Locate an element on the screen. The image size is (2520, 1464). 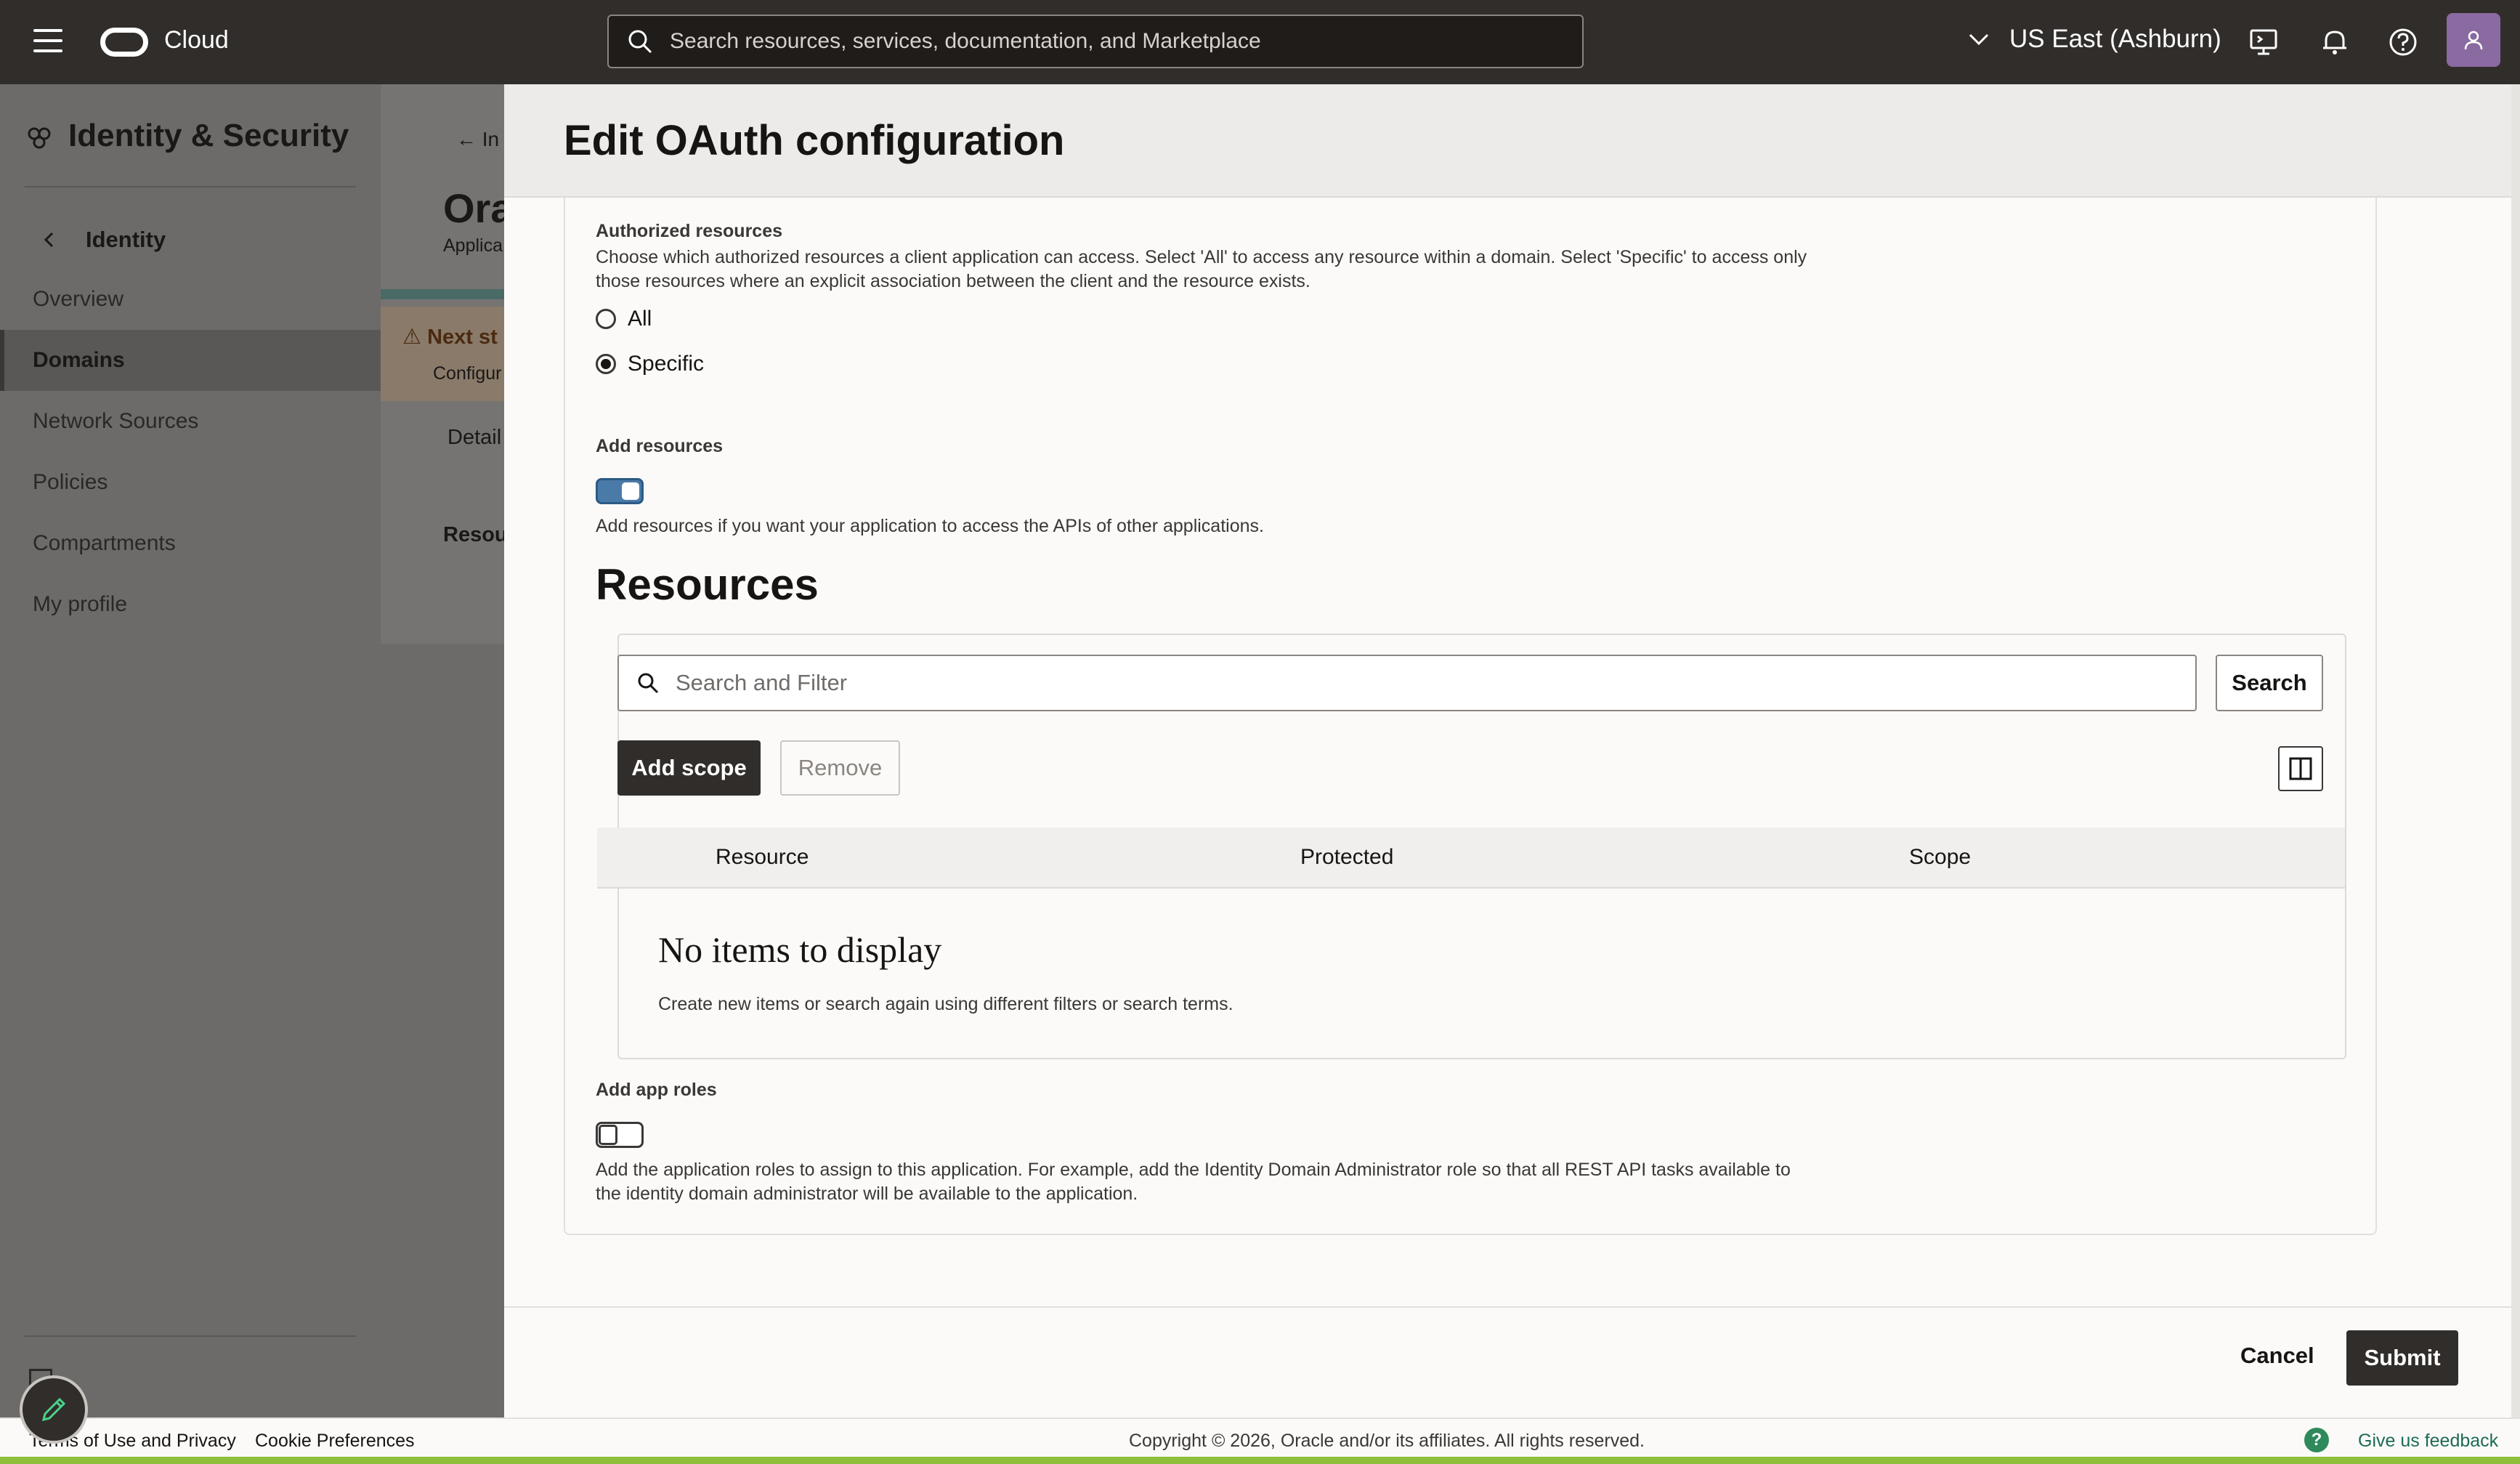
user-icon is located at coordinates (2473, 40).